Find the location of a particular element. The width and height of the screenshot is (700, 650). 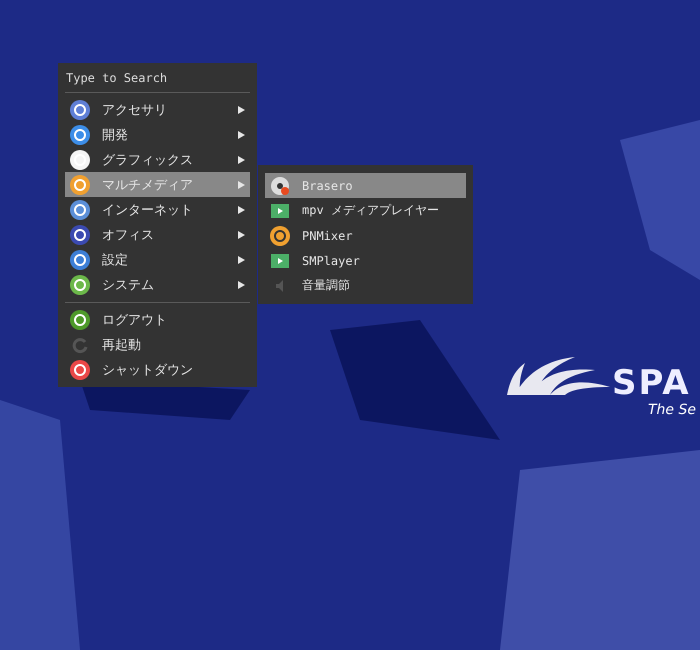

menu-item: システム is located at coordinates (157, 284).